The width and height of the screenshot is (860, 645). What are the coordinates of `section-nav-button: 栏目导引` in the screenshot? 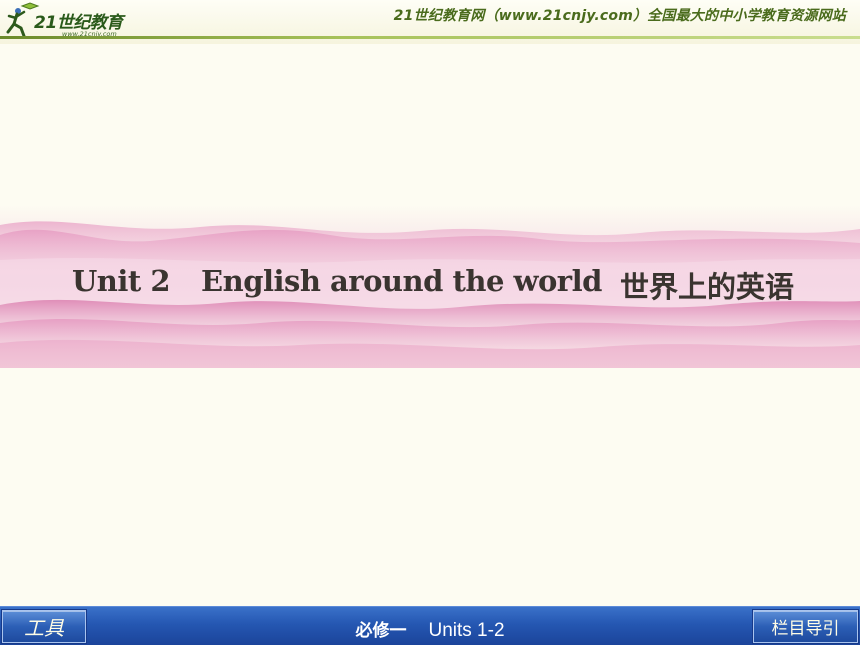 It's located at (805, 626).